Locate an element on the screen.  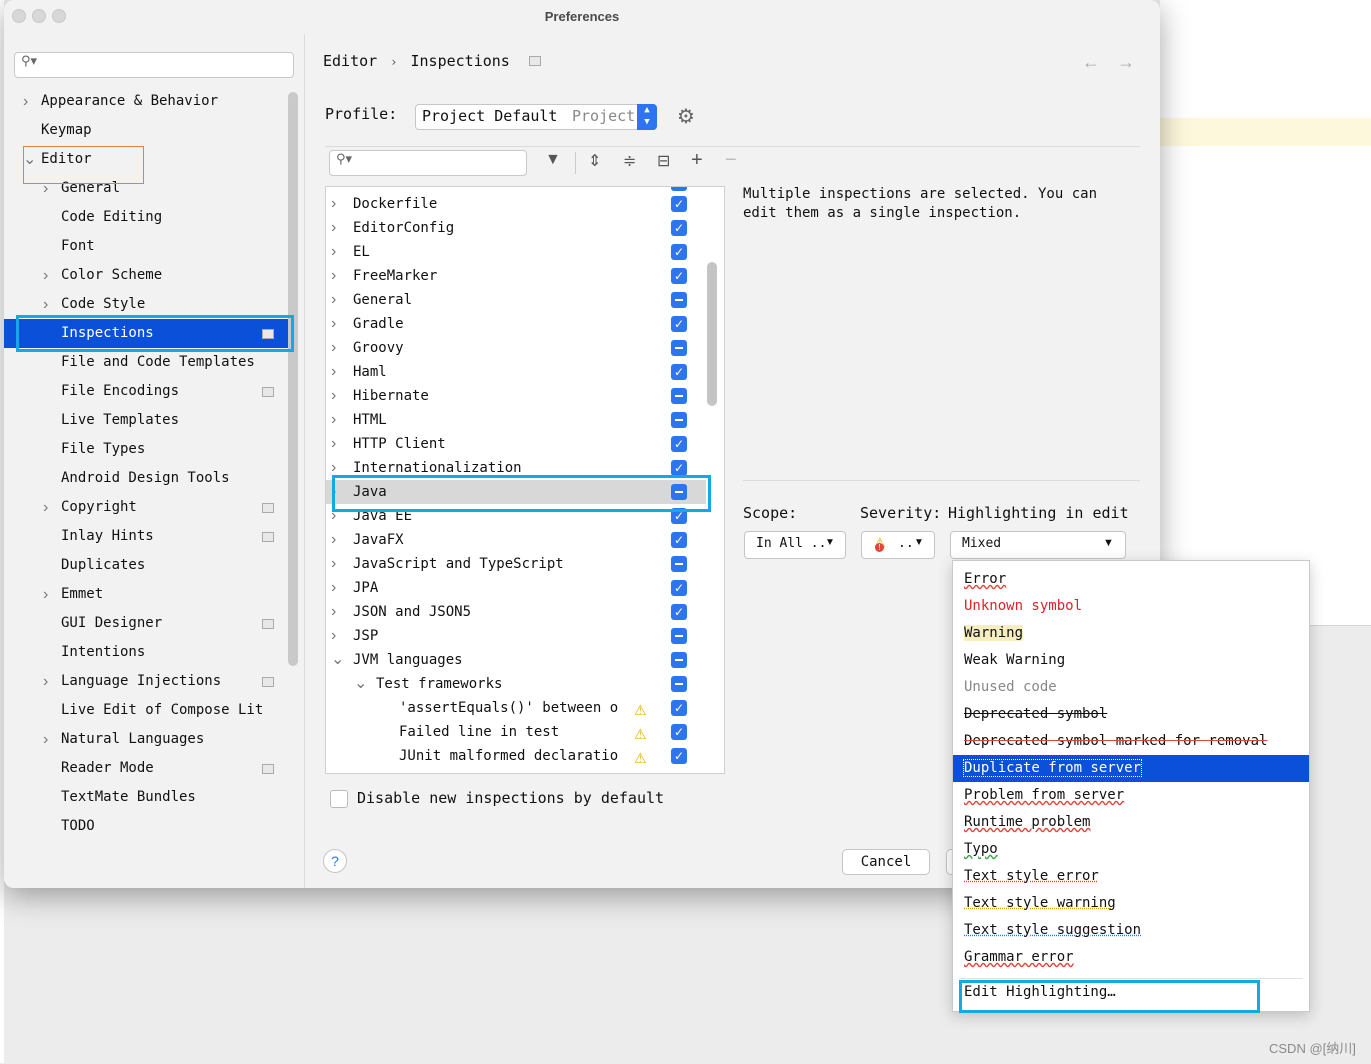
sidebar-item-copyright: › Copyright is located at coordinates (146, 507).